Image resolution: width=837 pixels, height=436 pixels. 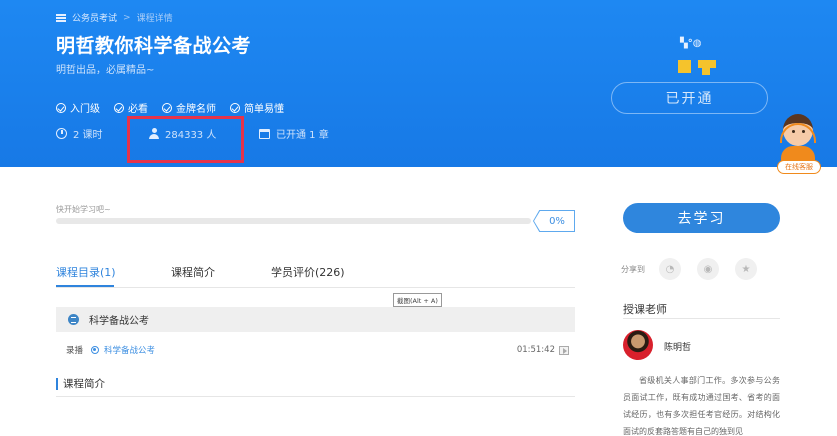 I want to click on opened-chapters-text: 已开通 1 章, so click(x=302, y=135).